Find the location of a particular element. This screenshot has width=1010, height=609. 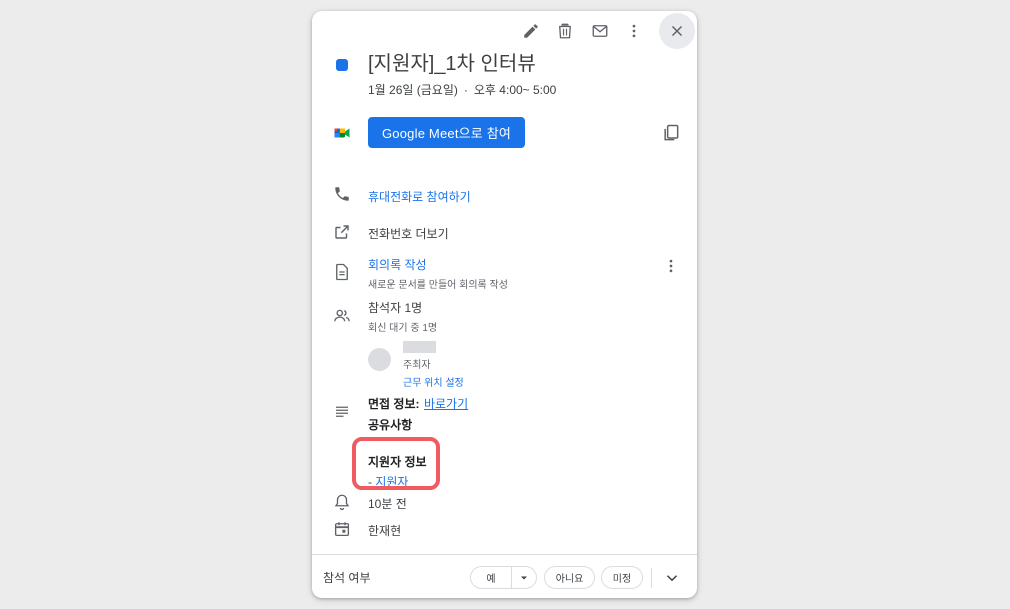

meet-row: Google Meet으로 참여 is located at coordinates (504, 133).